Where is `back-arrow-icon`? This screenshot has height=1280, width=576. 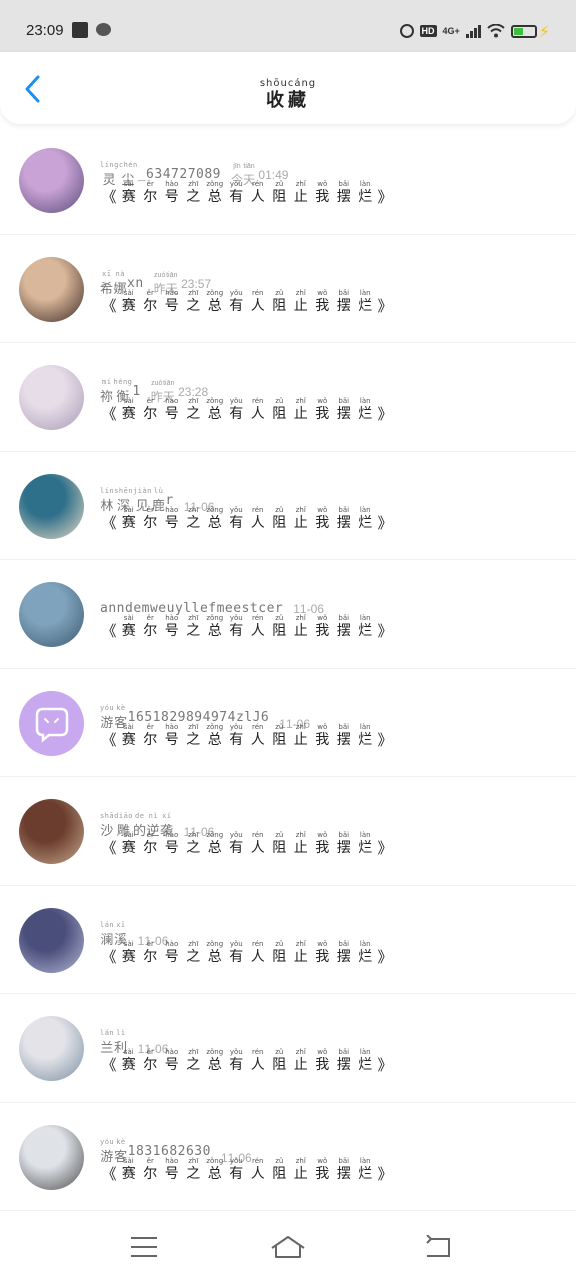 back-arrow-icon is located at coordinates (438, 1246).